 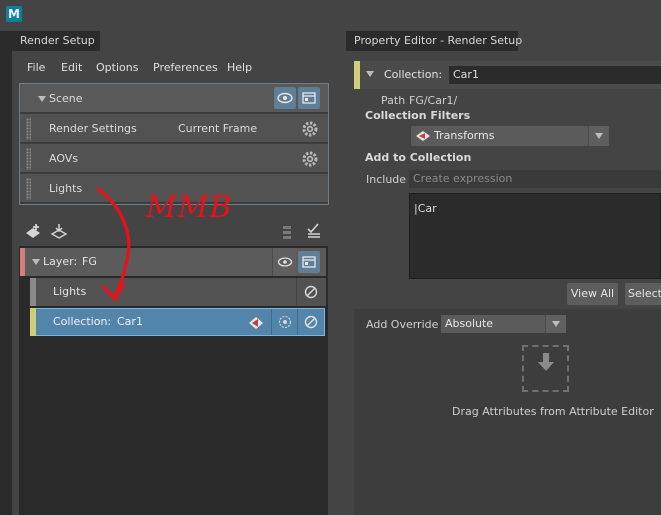 What do you see at coordinates (393, 100) in the screenshot?
I see `path-label: Path` at bounding box center [393, 100].